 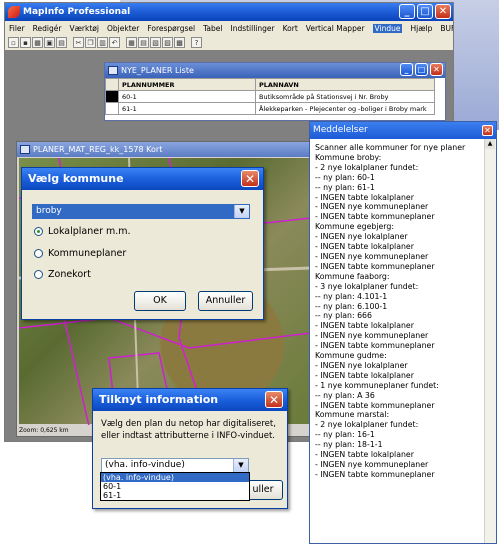 I want to click on dropdown-option: 60-1, so click(x=175, y=486).